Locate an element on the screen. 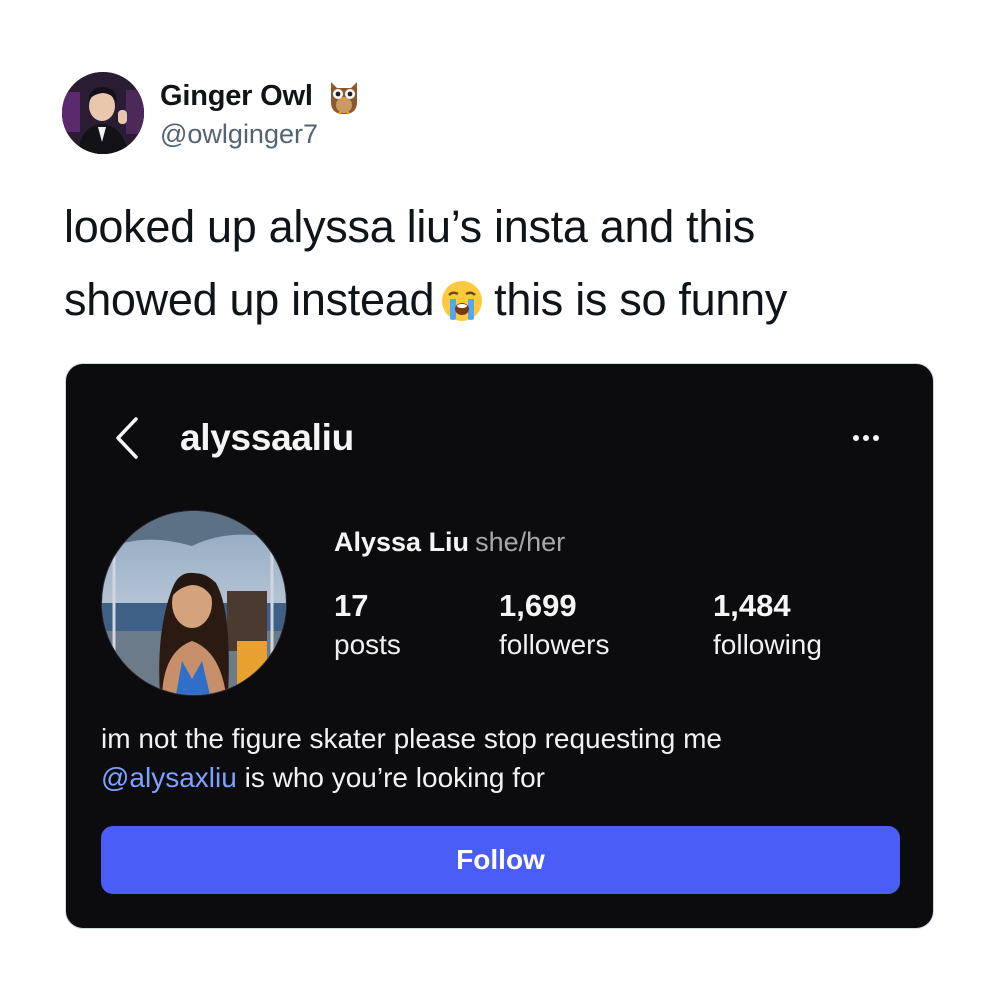 The height and width of the screenshot is (1000, 1000). bio-line-2-text: is who you’re looking for is located at coordinates (390, 777).